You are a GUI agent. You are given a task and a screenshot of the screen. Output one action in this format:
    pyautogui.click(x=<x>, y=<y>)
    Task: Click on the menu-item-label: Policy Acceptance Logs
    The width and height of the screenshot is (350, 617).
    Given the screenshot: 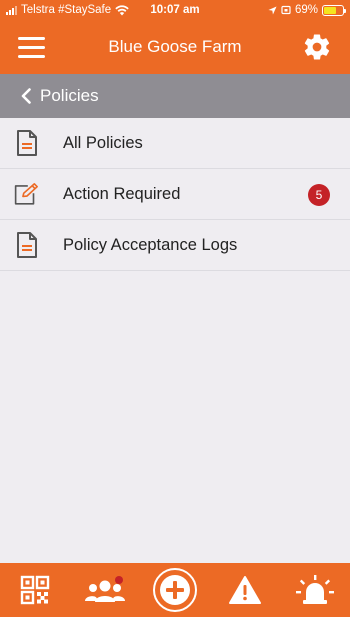 What is the action you would take?
    pyautogui.click(x=150, y=244)
    